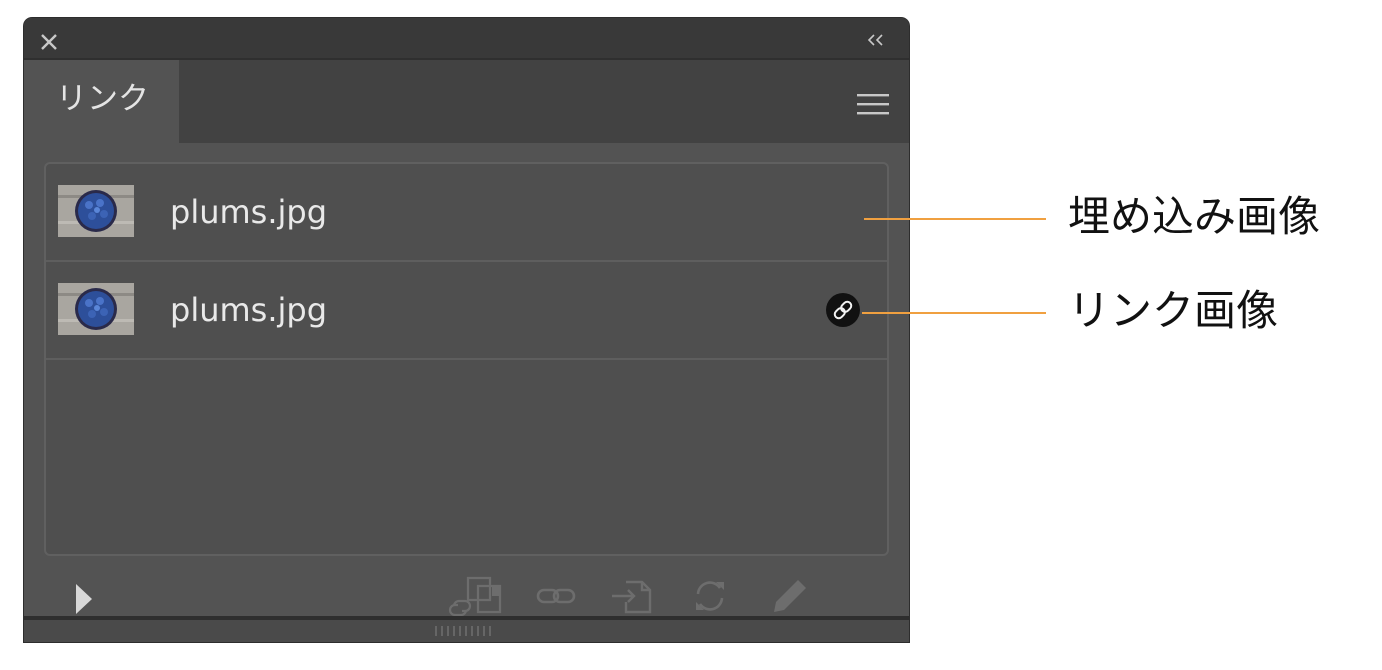  I want to click on panel-footer, so click(466, 592).